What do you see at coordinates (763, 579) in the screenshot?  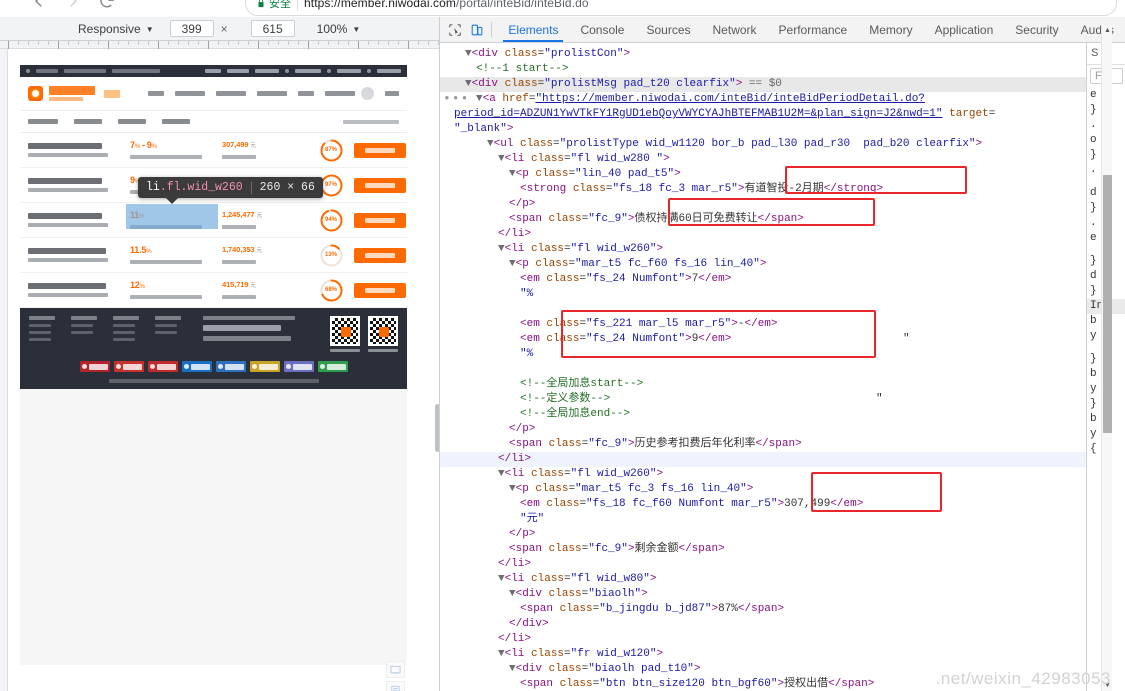 I see `dom-line: ▼<li class="fl wid_w80">` at bounding box center [763, 579].